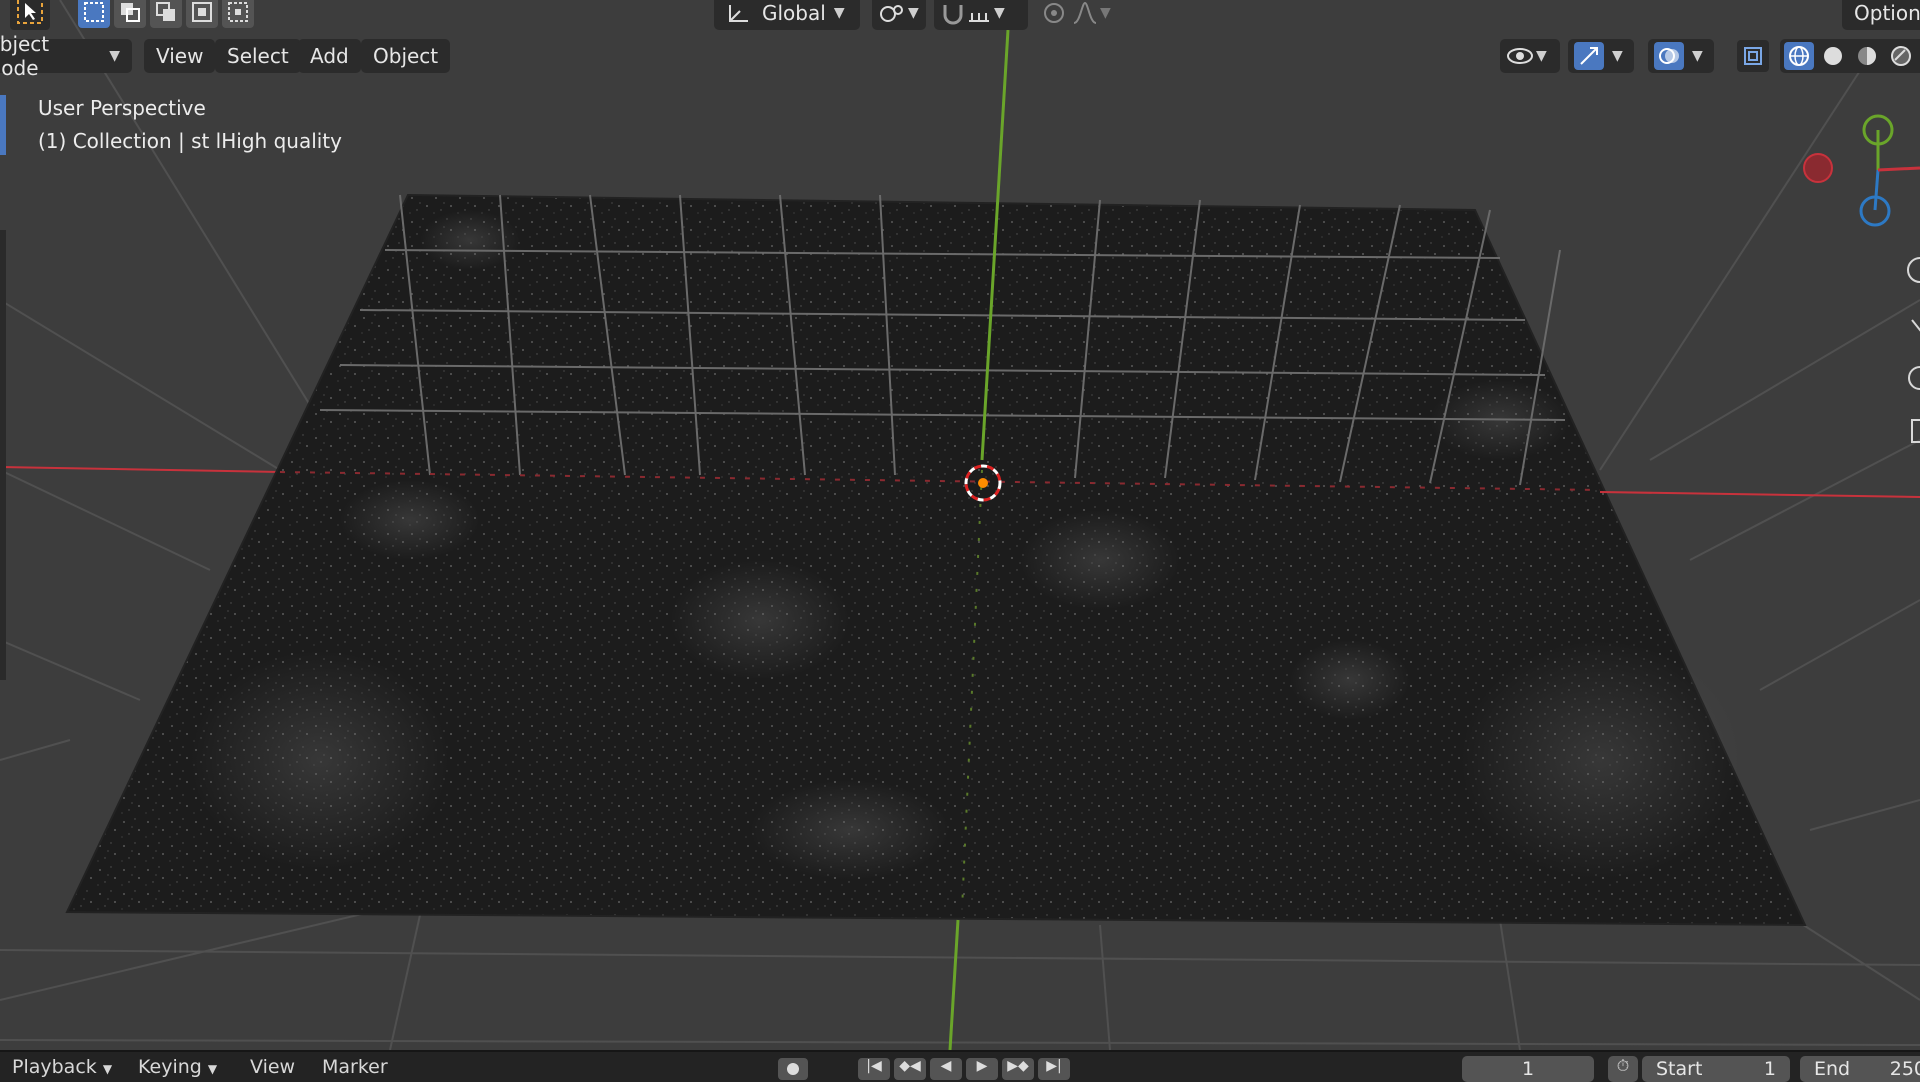 The height and width of the screenshot is (1082, 1920). I want to click on new-selection-icon, so click(94, 14).